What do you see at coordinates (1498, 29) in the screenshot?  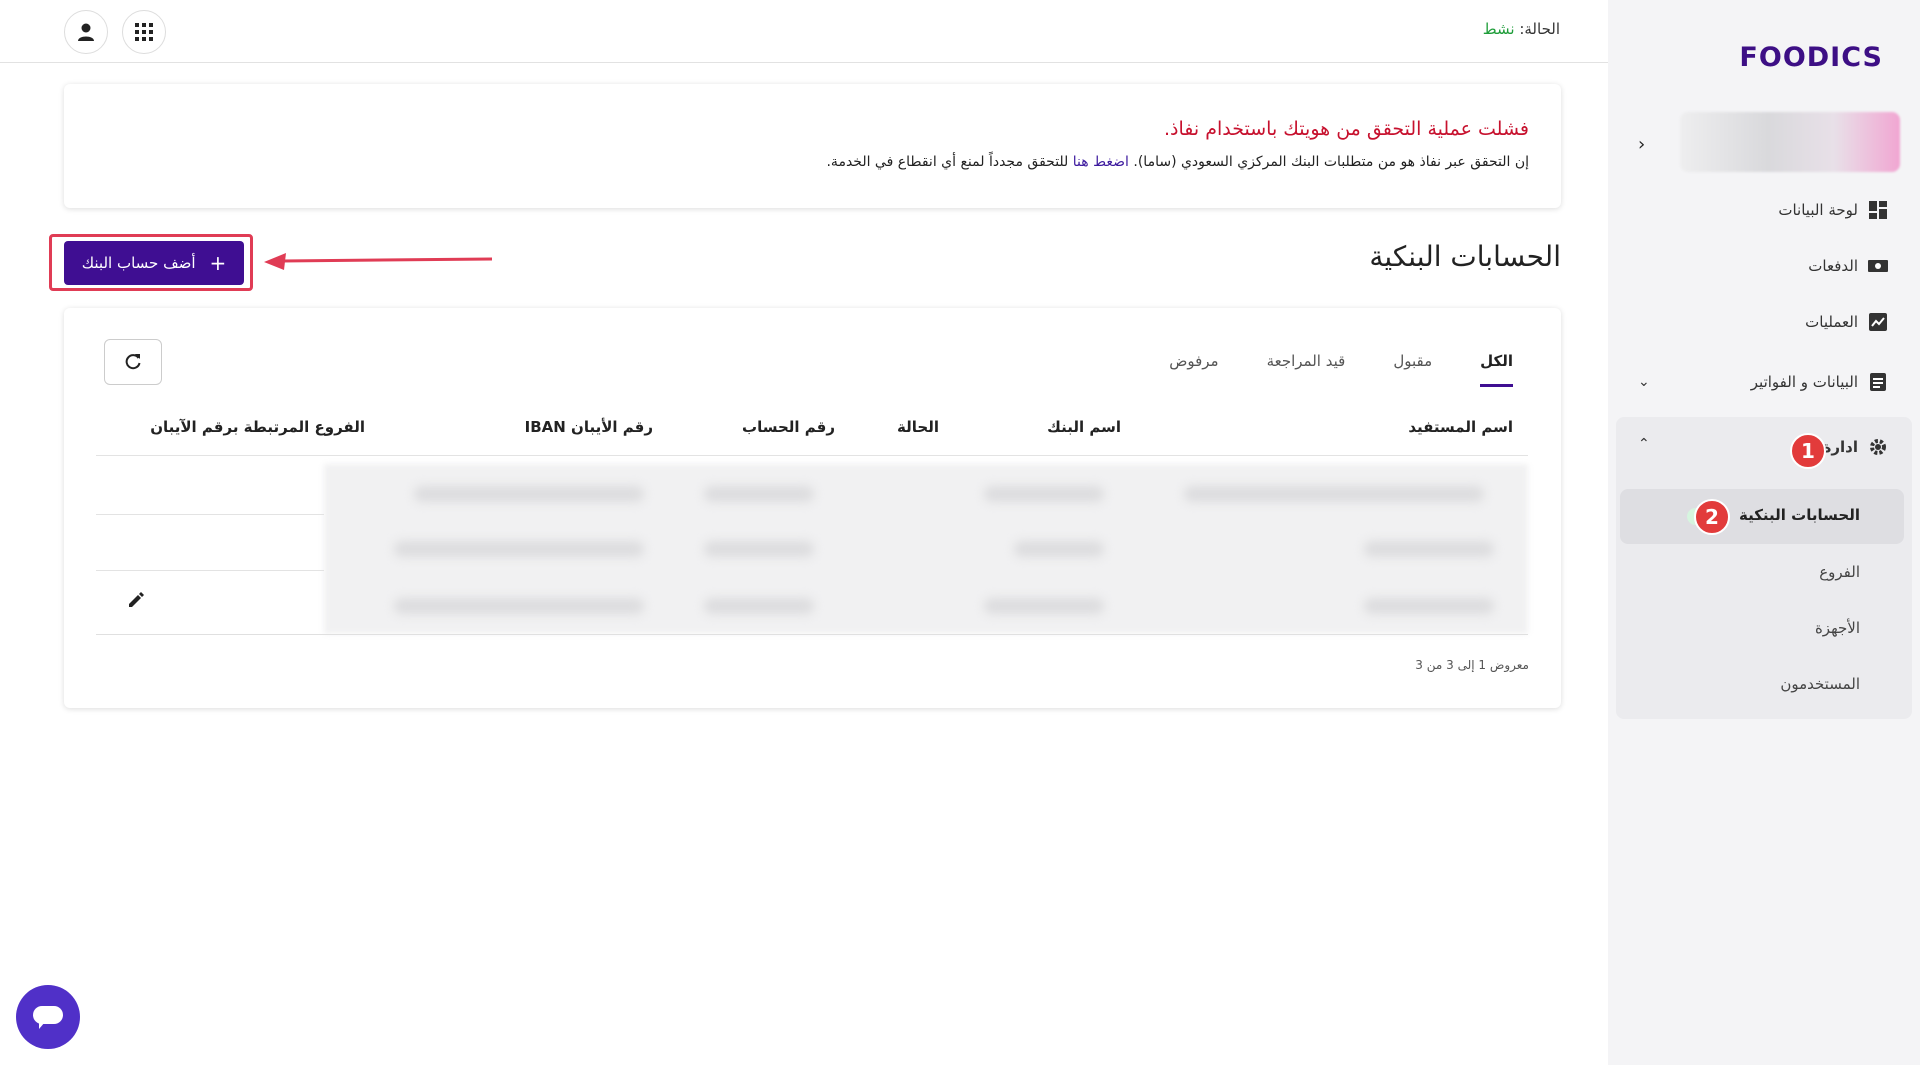 I see `status-value: نشط` at bounding box center [1498, 29].